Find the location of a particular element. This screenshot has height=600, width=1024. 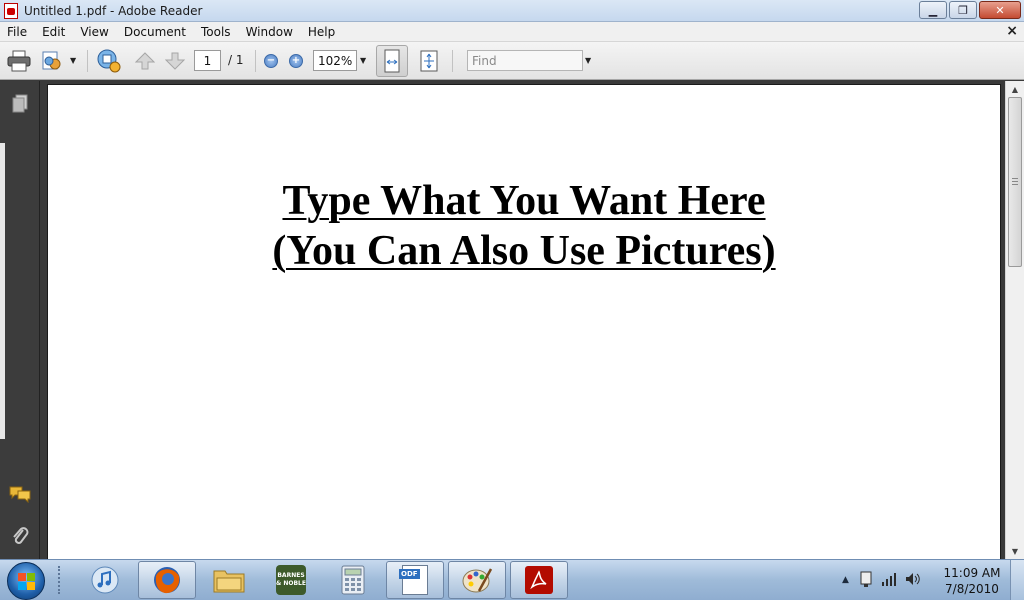

find-dropdown-icon: ▼ is located at coordinates (588, 60).